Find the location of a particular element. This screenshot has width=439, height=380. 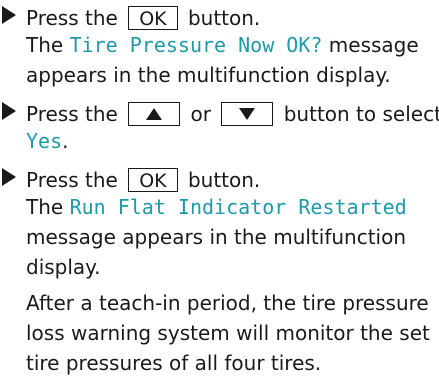

step-3-line-3: message appears in the multifunction is located at coordinates (216, 237).